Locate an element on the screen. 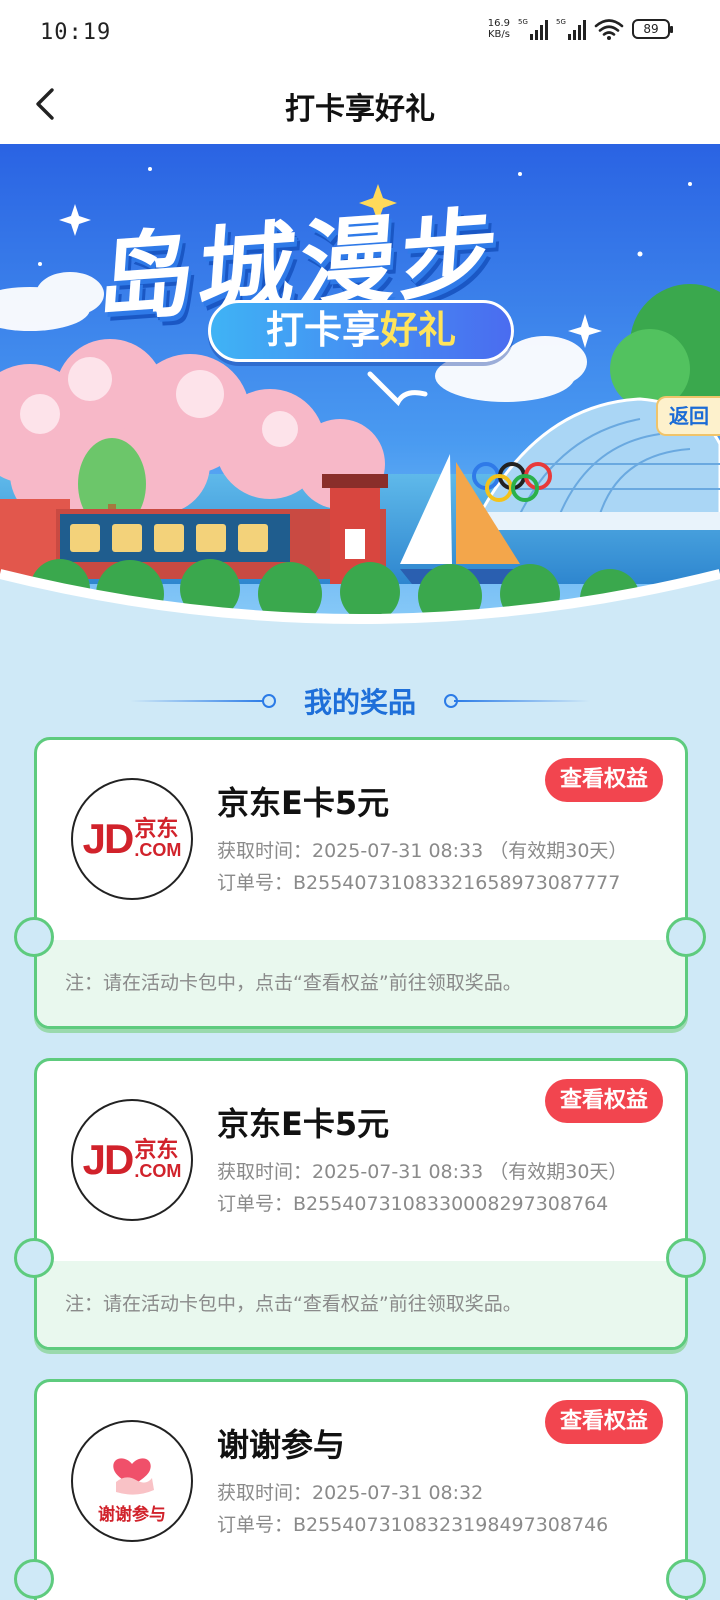 This screenshot has height=1600, width=720. prize-order-number: 订单号：B25540731083321658973087777 is located at coordinates (419, 883).